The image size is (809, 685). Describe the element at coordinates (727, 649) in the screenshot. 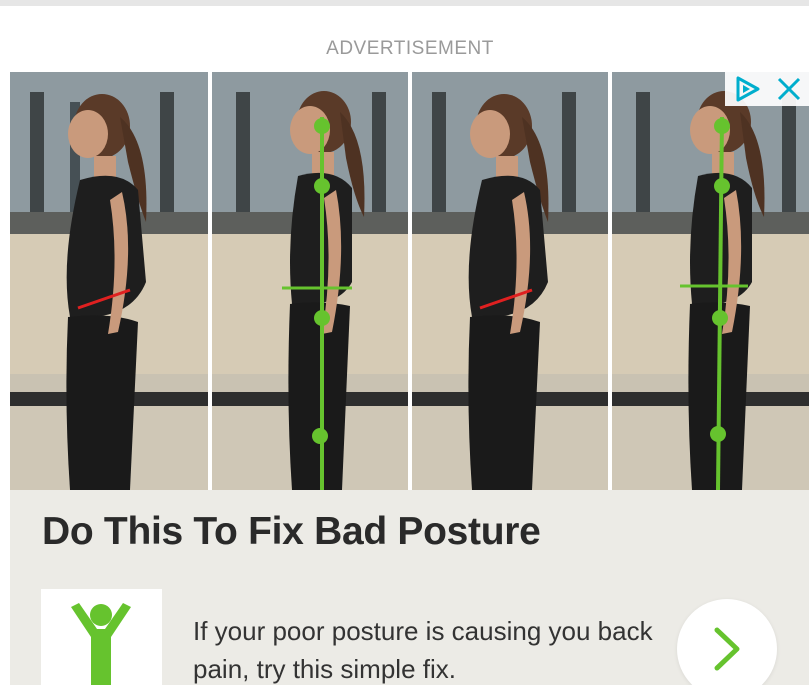

I see `chevron-right-icon` at that location.